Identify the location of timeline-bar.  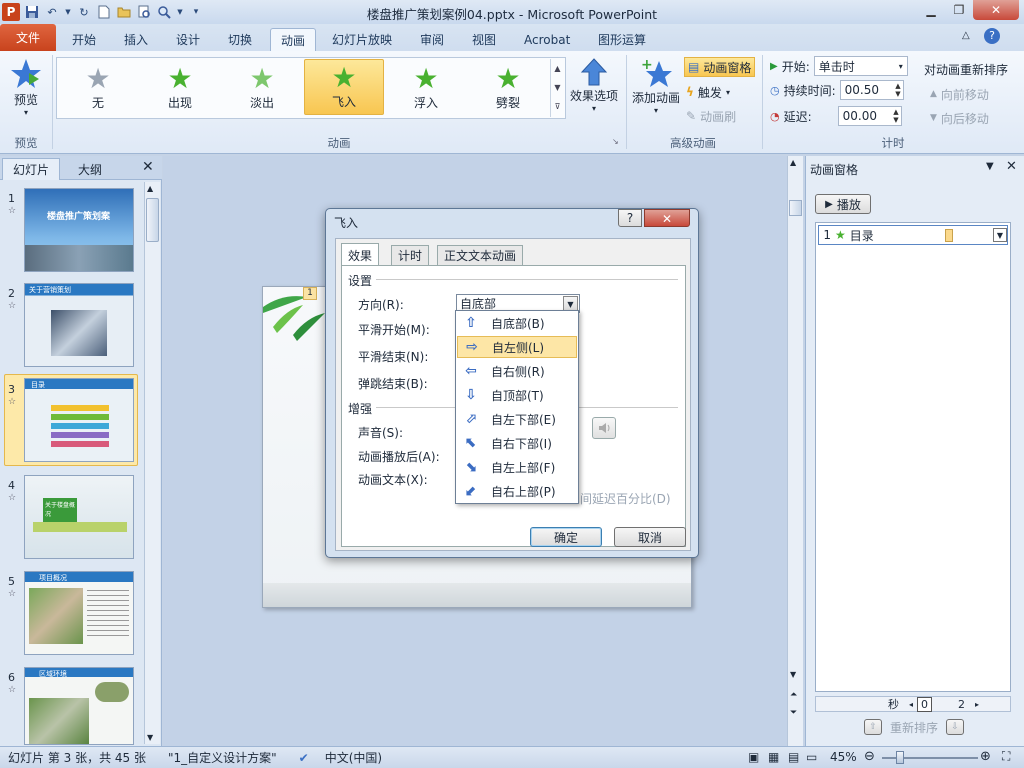
(949, 235).